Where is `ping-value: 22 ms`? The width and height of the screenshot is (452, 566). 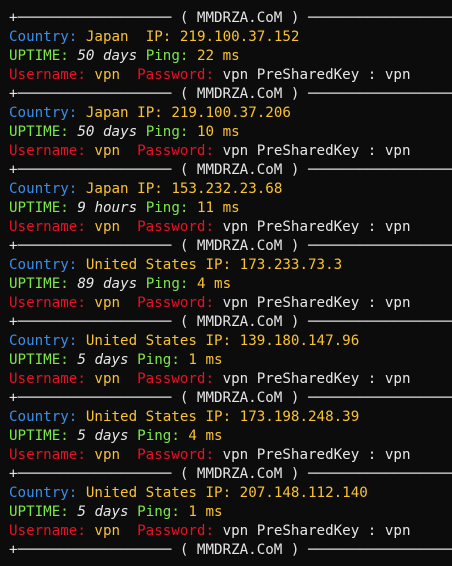 ping-value: 22 ms is located at coordinates (218, 56).